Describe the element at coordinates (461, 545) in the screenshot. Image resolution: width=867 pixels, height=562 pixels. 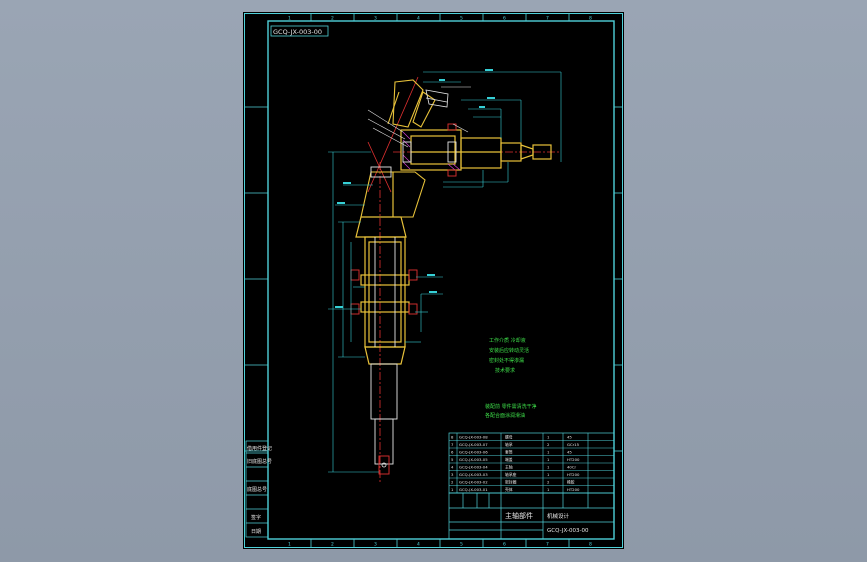
I see `zone-number-bottom: 5` at that location.